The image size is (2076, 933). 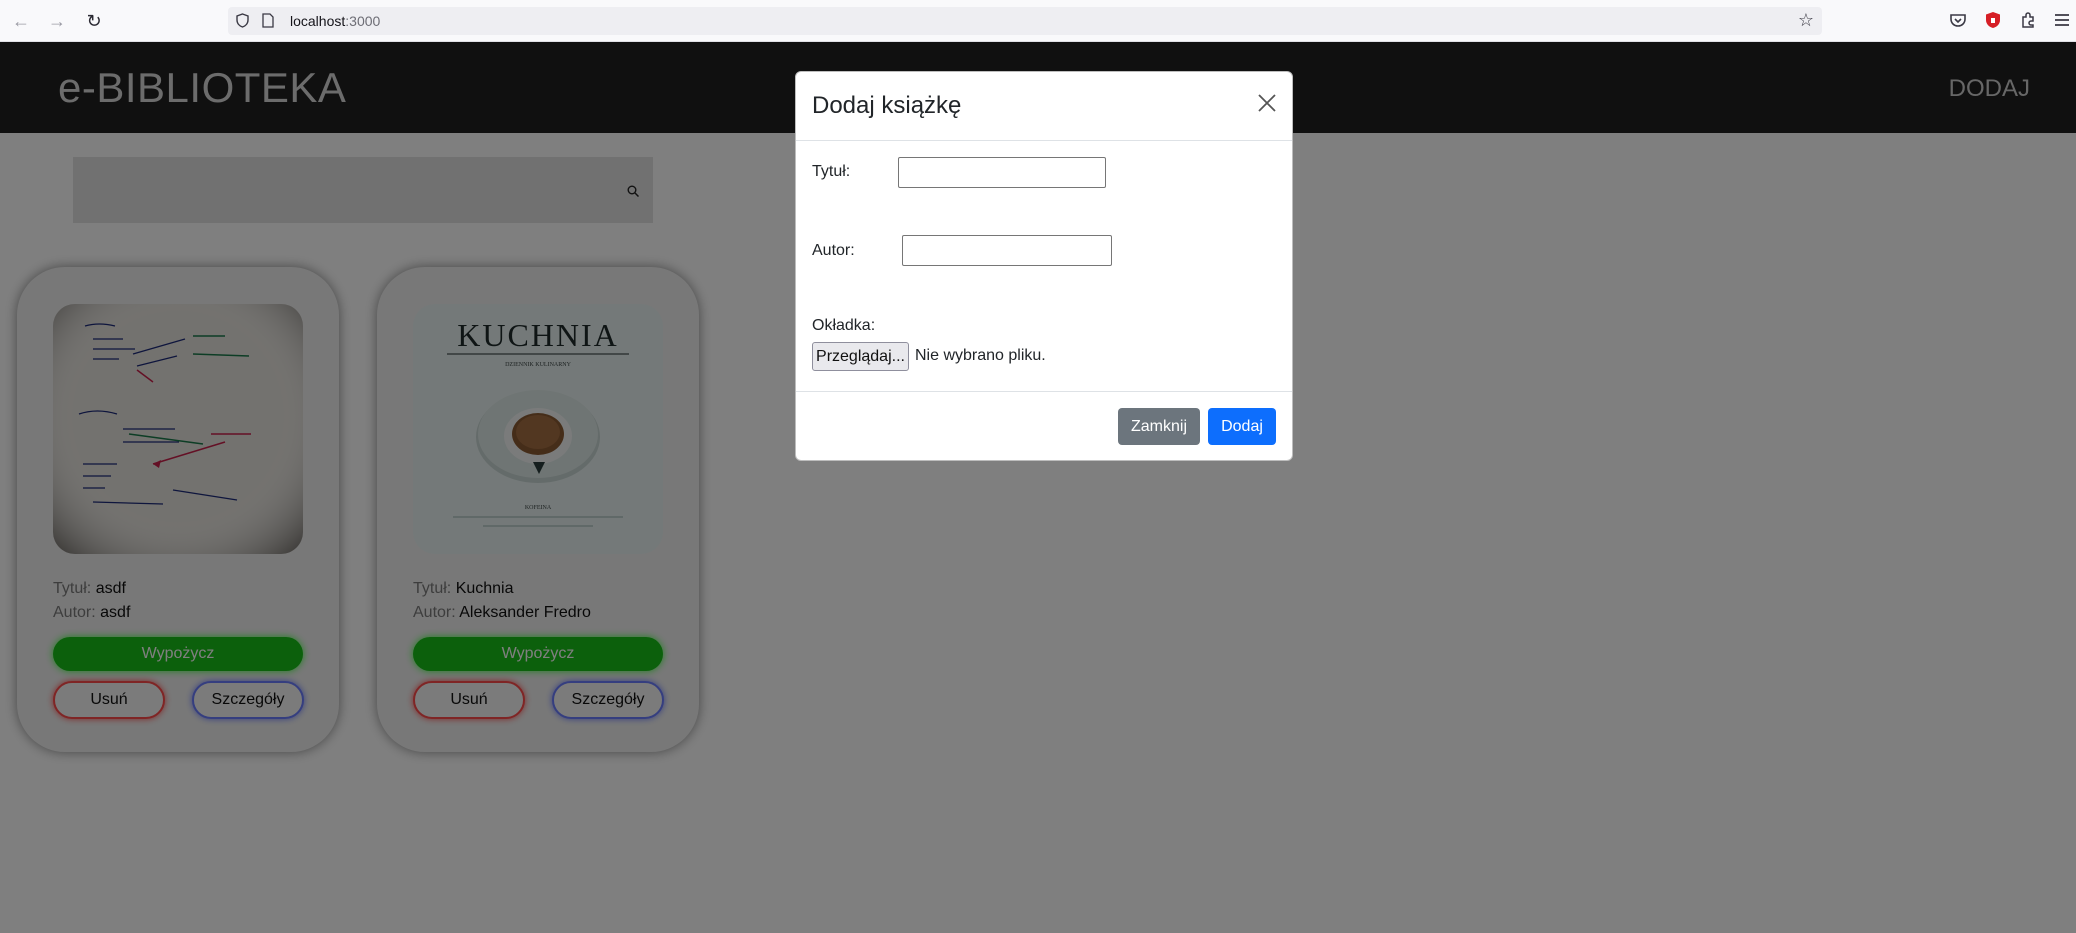 What do you see at coordinates (1267, 103) in the screenshot?
I see `close-icon` at bounding box center [1267, 103].